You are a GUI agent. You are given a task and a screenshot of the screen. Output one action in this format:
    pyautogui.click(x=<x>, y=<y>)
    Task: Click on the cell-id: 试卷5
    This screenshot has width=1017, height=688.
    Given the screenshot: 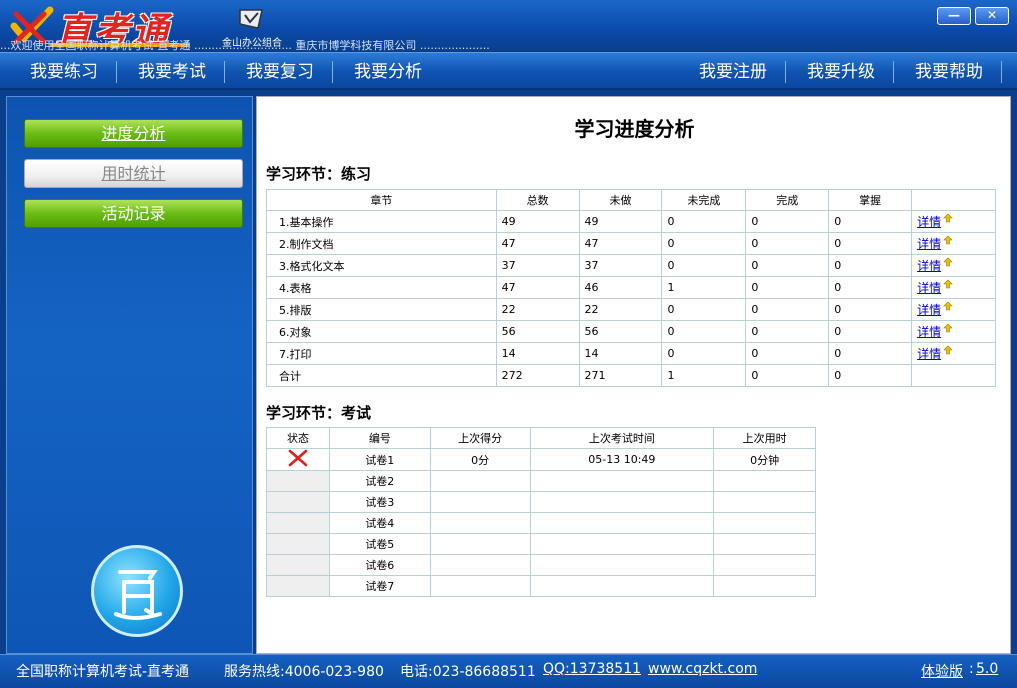 What is the action you would take?
    pyautogui.click(x=379, y=544)
    